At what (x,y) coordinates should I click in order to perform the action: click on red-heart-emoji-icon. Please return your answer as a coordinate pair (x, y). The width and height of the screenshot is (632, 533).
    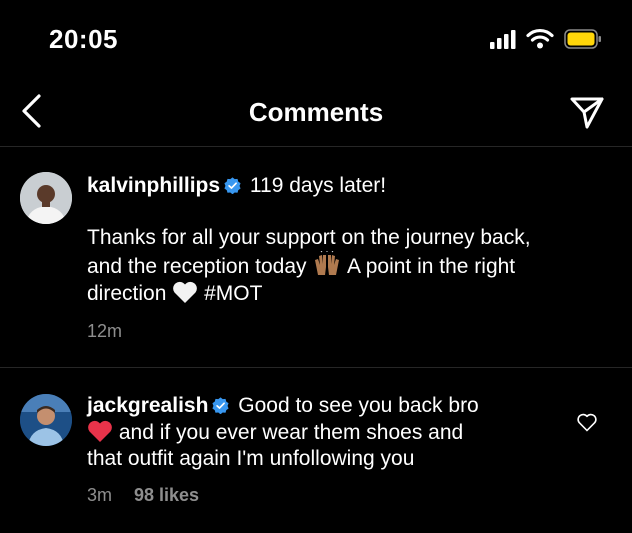
    Looking at the image, I should click on (100, 431).